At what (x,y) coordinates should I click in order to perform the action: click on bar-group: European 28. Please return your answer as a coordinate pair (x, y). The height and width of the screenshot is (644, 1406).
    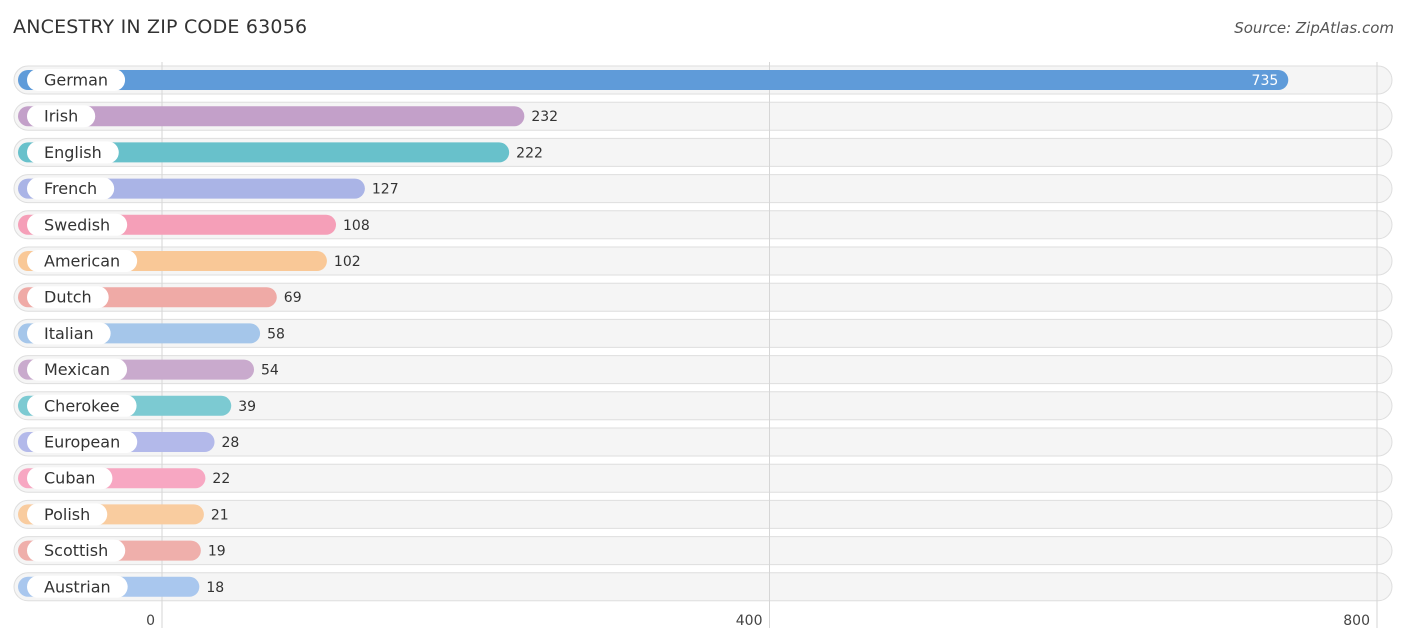
    Looking at the image, I should click on (128, 442).